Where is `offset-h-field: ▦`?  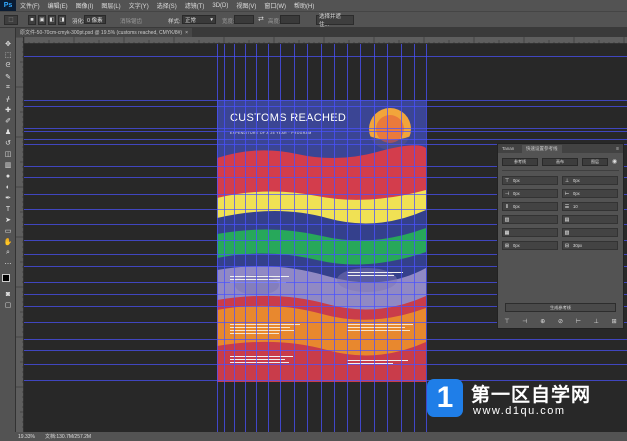
offset-h-field: ▦ is located at coordinates (530, 232).